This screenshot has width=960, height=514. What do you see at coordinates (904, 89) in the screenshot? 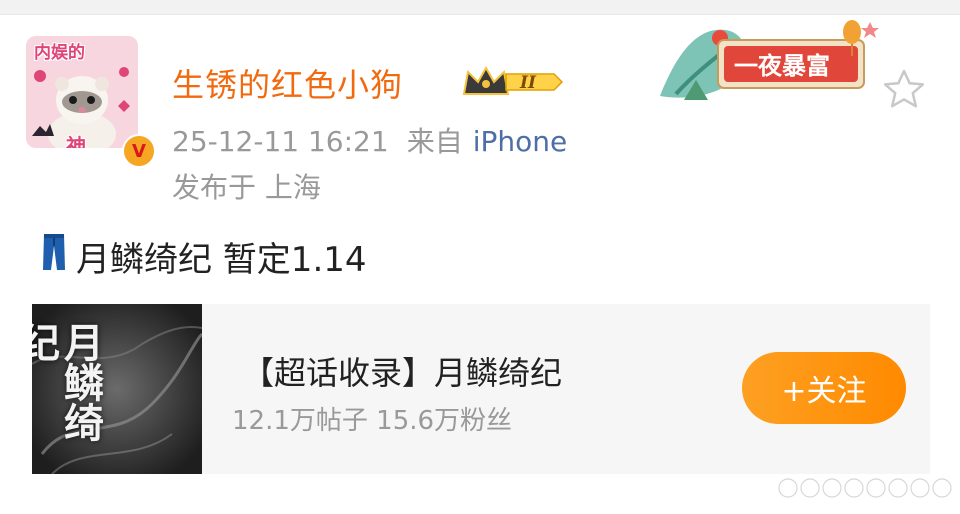
I see `star-favorite-icon` at bounding box center [904, 89].